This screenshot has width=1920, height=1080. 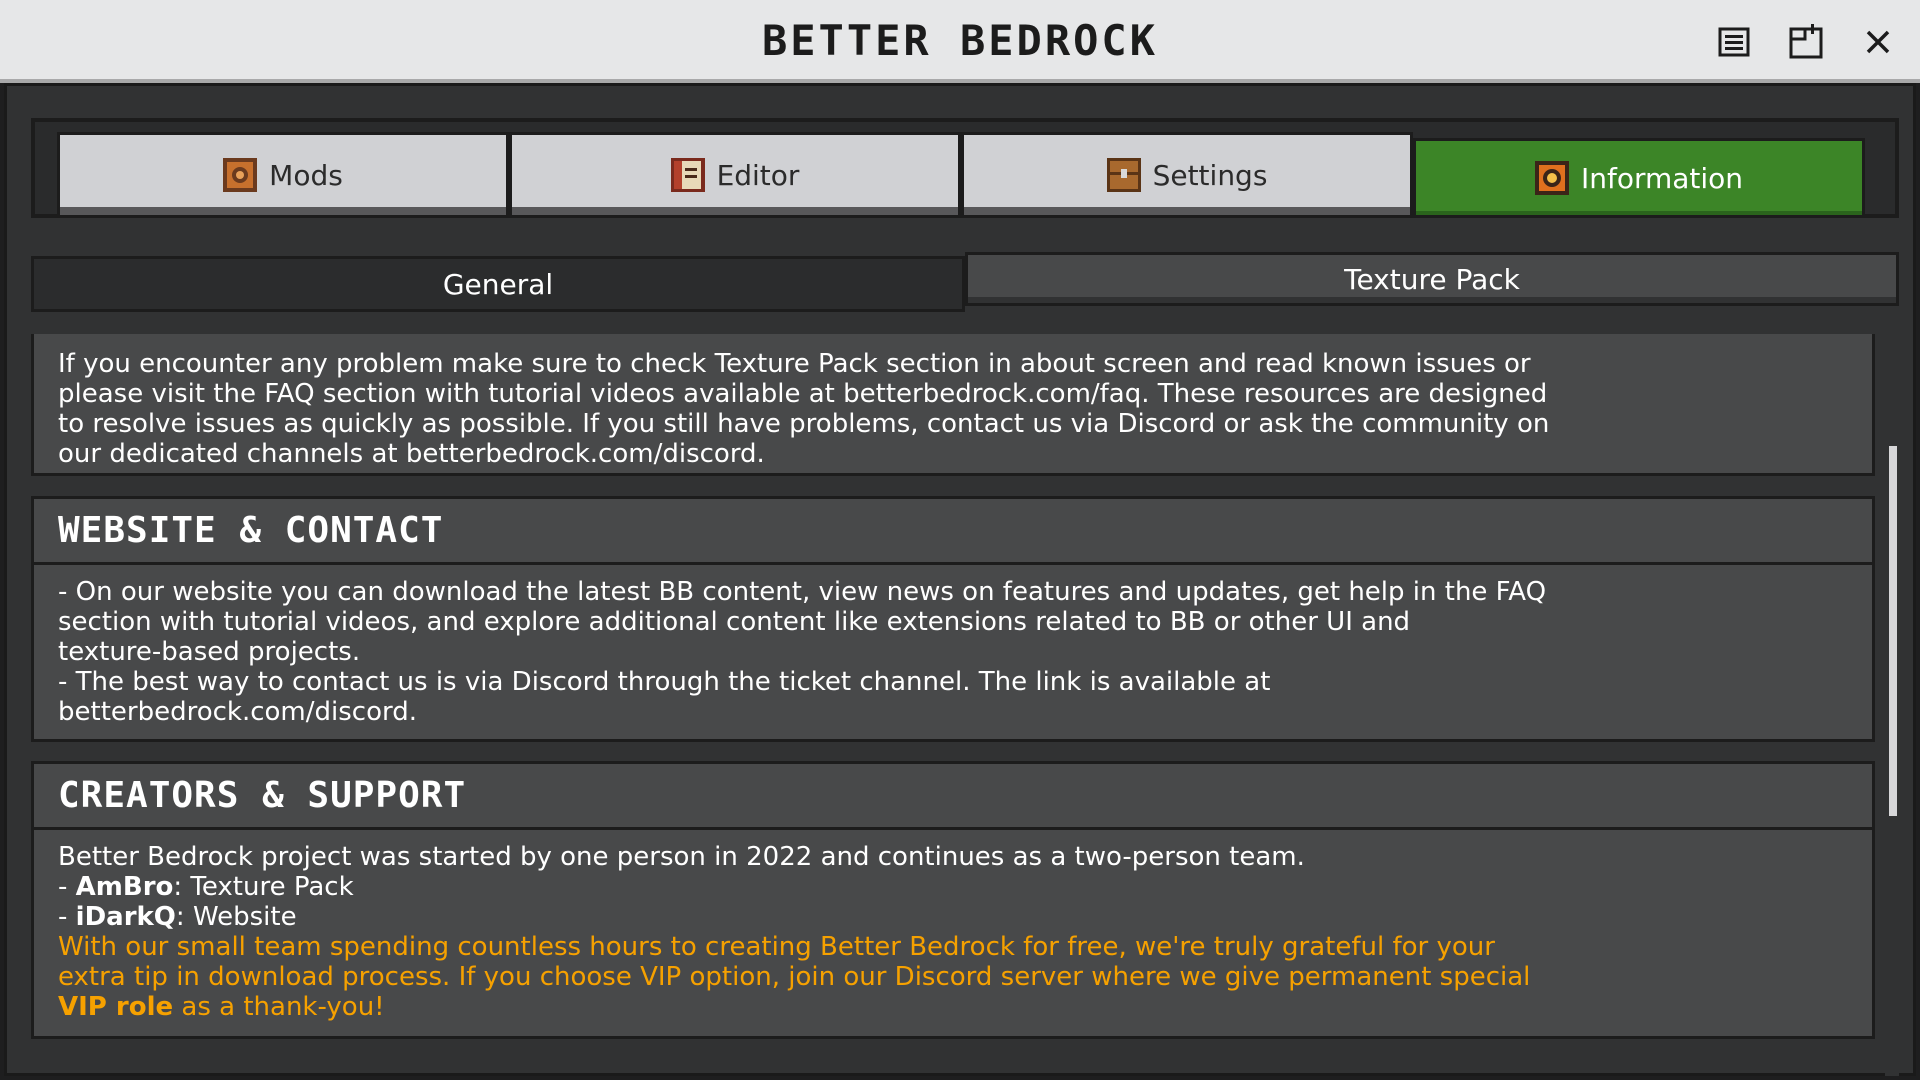 I want to click on vip-rest-text: as a thank-you!, so click(x=279, y=1007).